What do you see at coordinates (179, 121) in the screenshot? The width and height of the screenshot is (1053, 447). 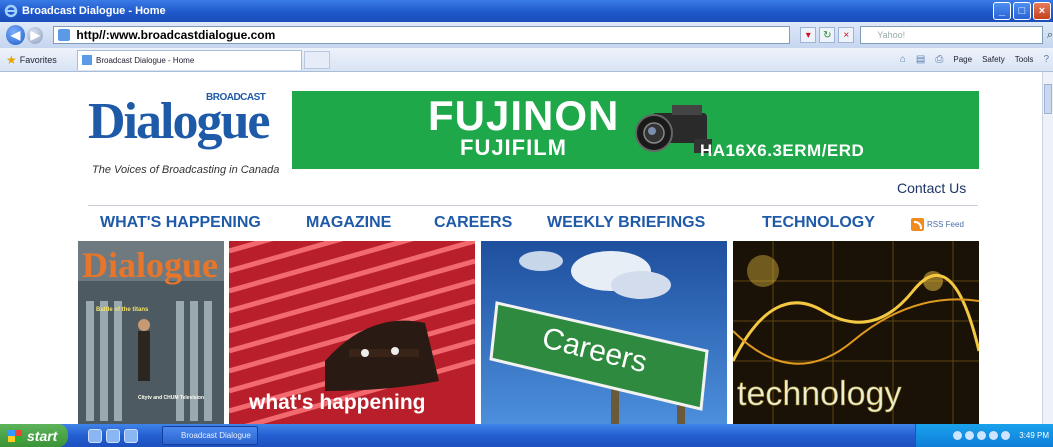 I see `logo-wordmark: Dialogue` at bounding box center [179, 121].